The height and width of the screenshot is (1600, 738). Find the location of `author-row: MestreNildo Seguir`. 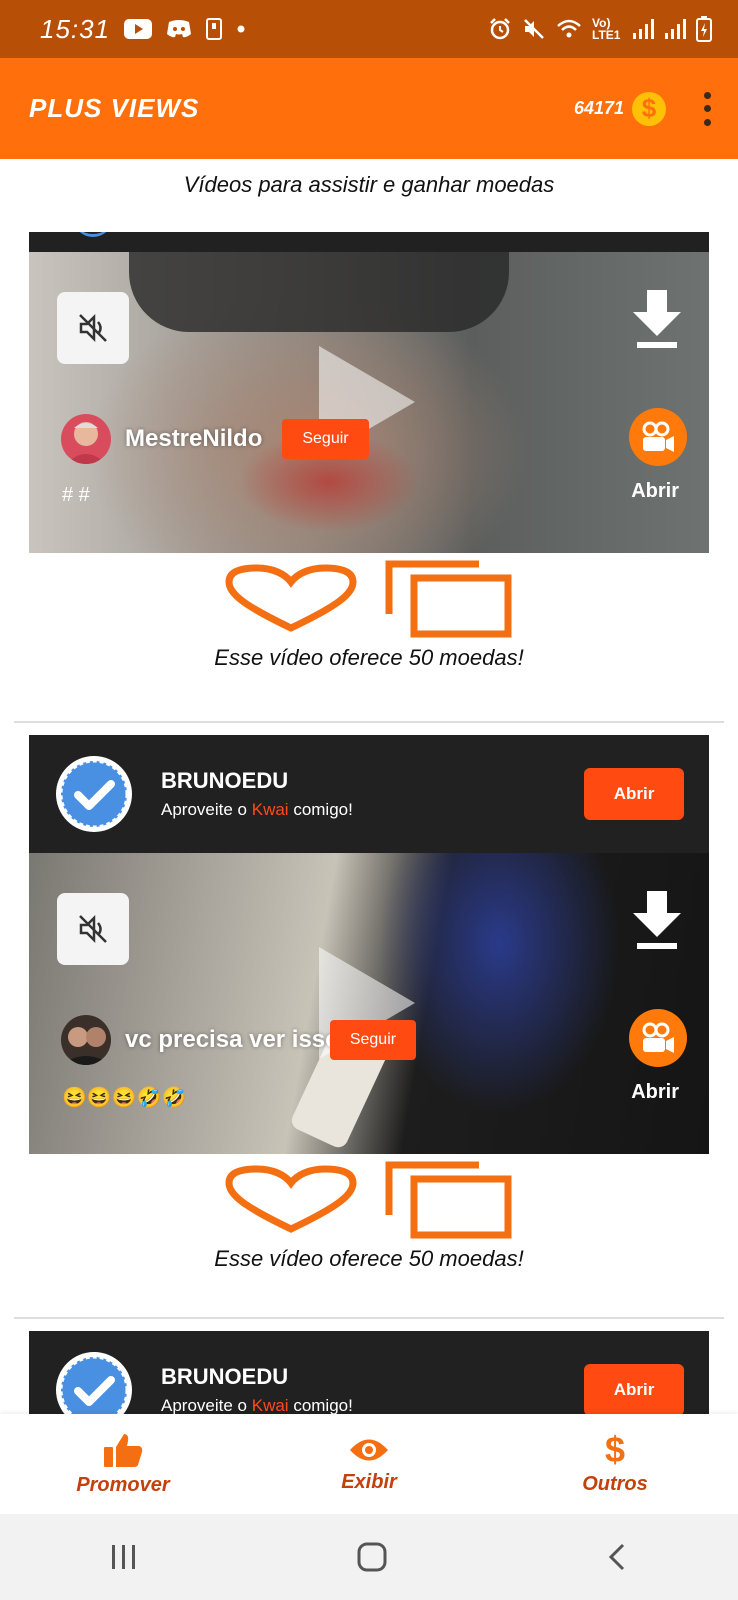

author-row: MestreNildo Seguir is located at coordinates (215, 439).